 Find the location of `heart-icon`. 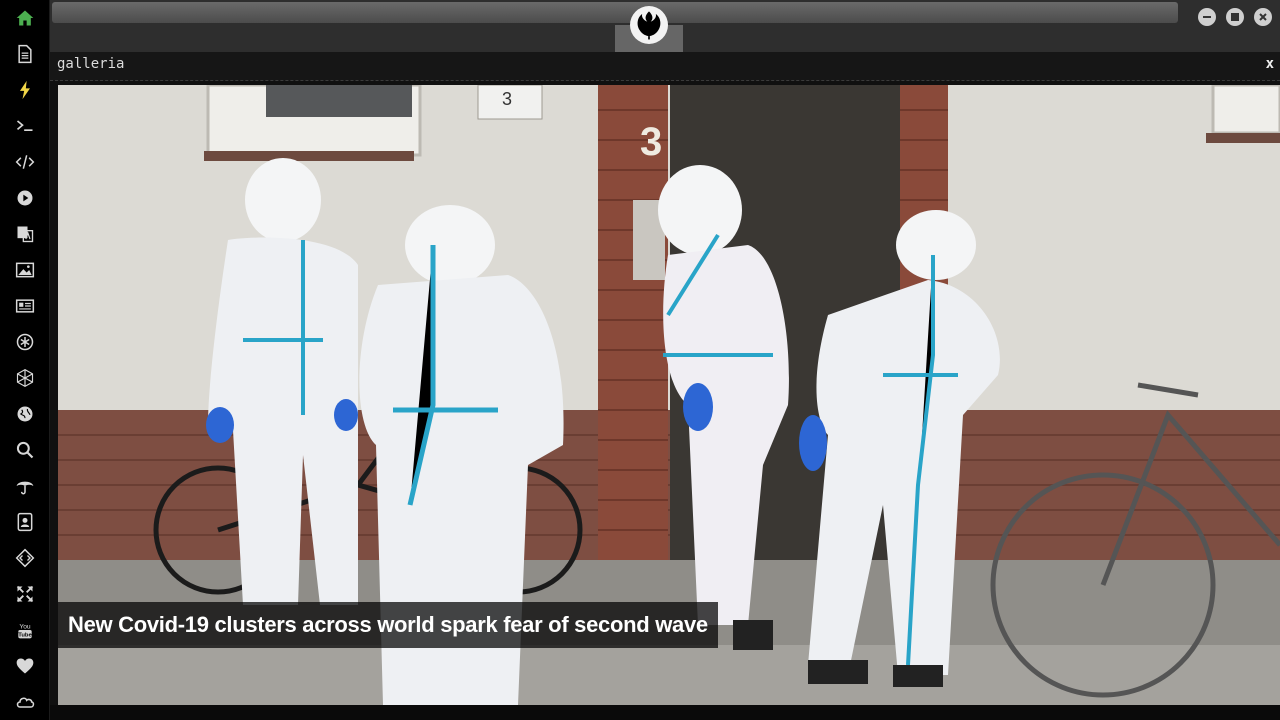

heart-icon is located at coordinates (25, 666).